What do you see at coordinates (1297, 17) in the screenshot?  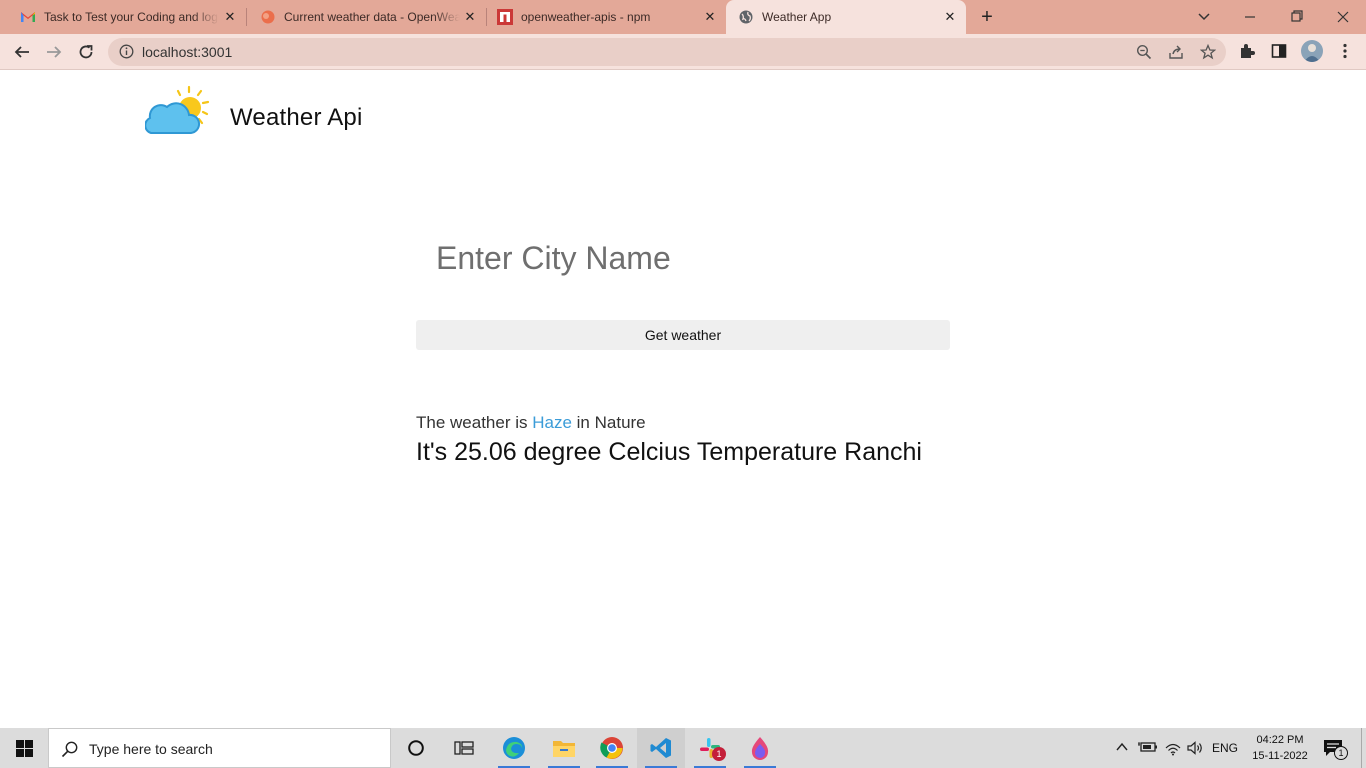 I see `restore-icon` at bounding box center [1297, 17].